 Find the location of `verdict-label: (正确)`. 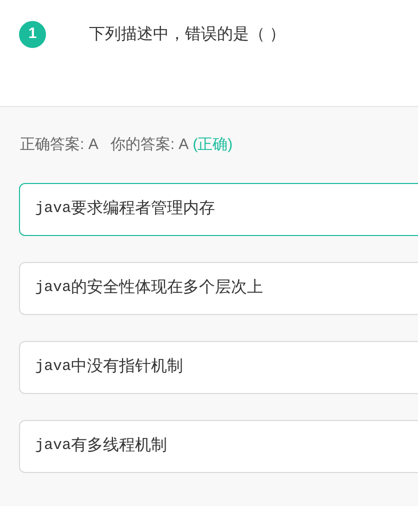

verdict-label: (正确) is located at coordinates (212, 145).